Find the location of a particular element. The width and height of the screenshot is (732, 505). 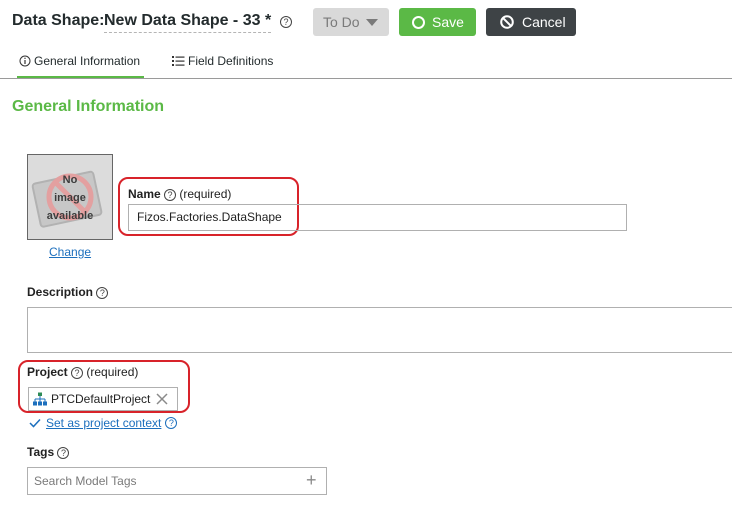

name-label: Name is located at coordinates (144, 194).